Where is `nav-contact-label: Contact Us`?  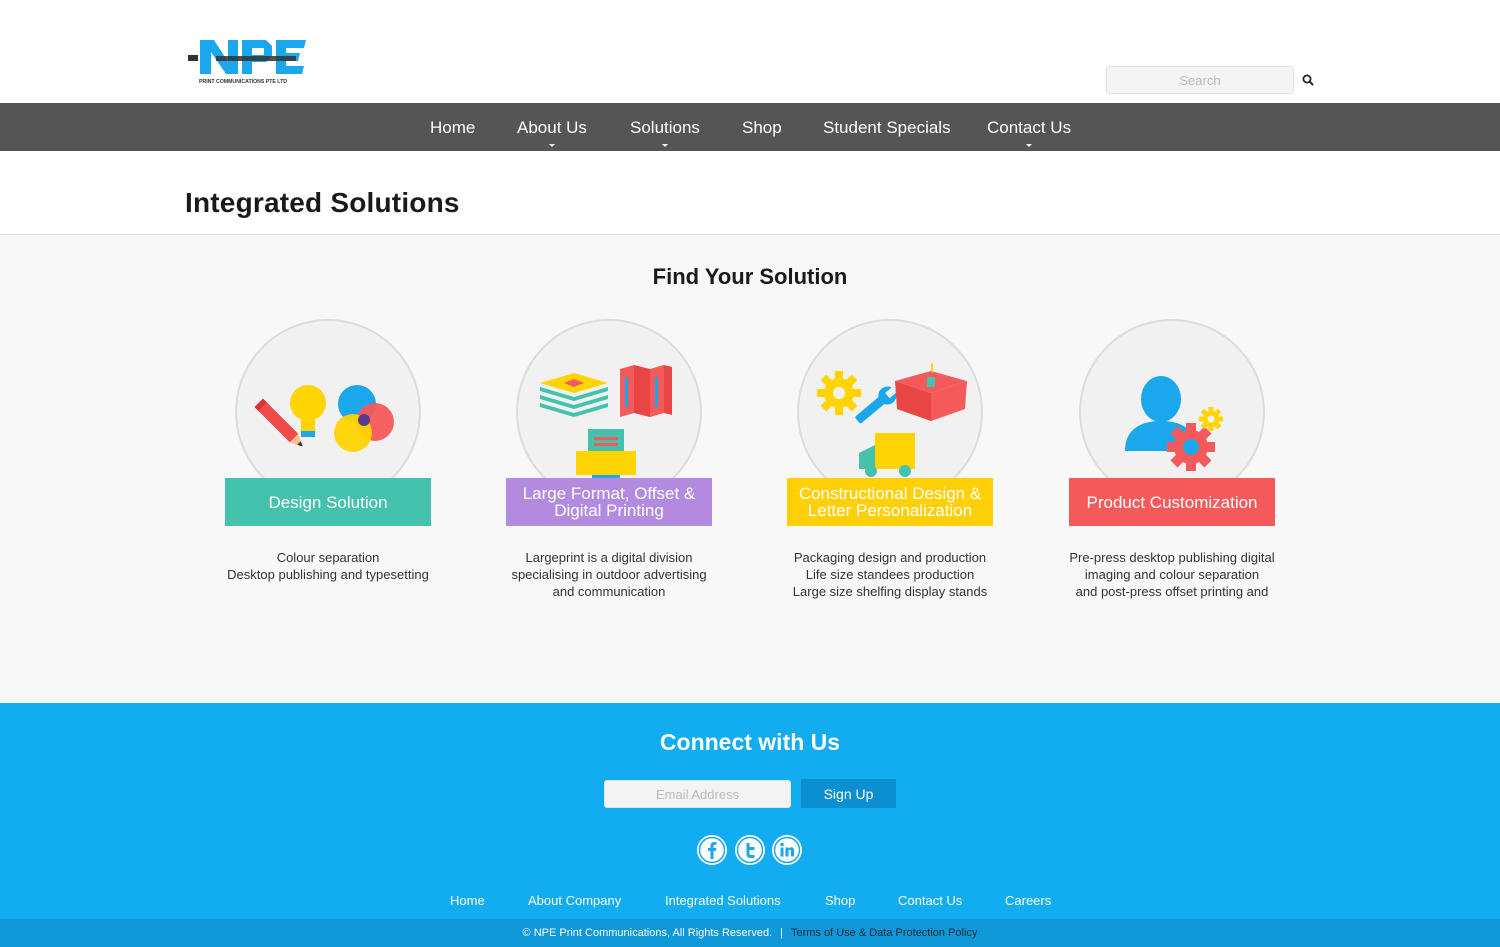 nav-contact-label: Contact Us is located at coordinates (1029, 127).